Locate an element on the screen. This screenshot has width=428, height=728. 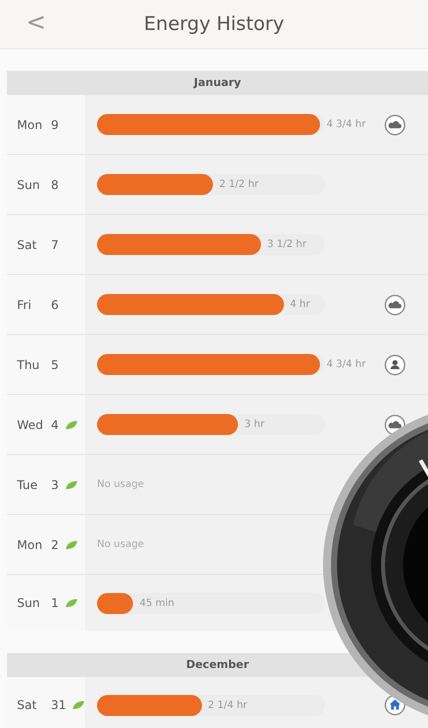
back-button: < is located at coordinates (36, 22).